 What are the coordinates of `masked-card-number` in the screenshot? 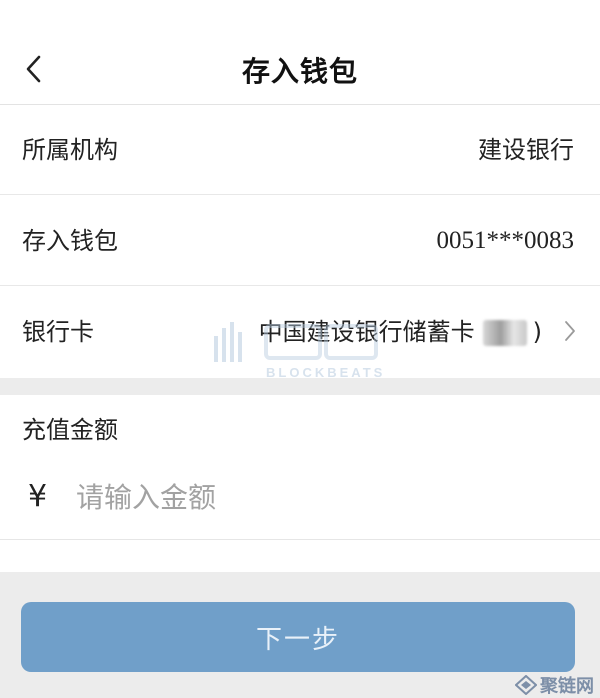 It's located at (504, 333).